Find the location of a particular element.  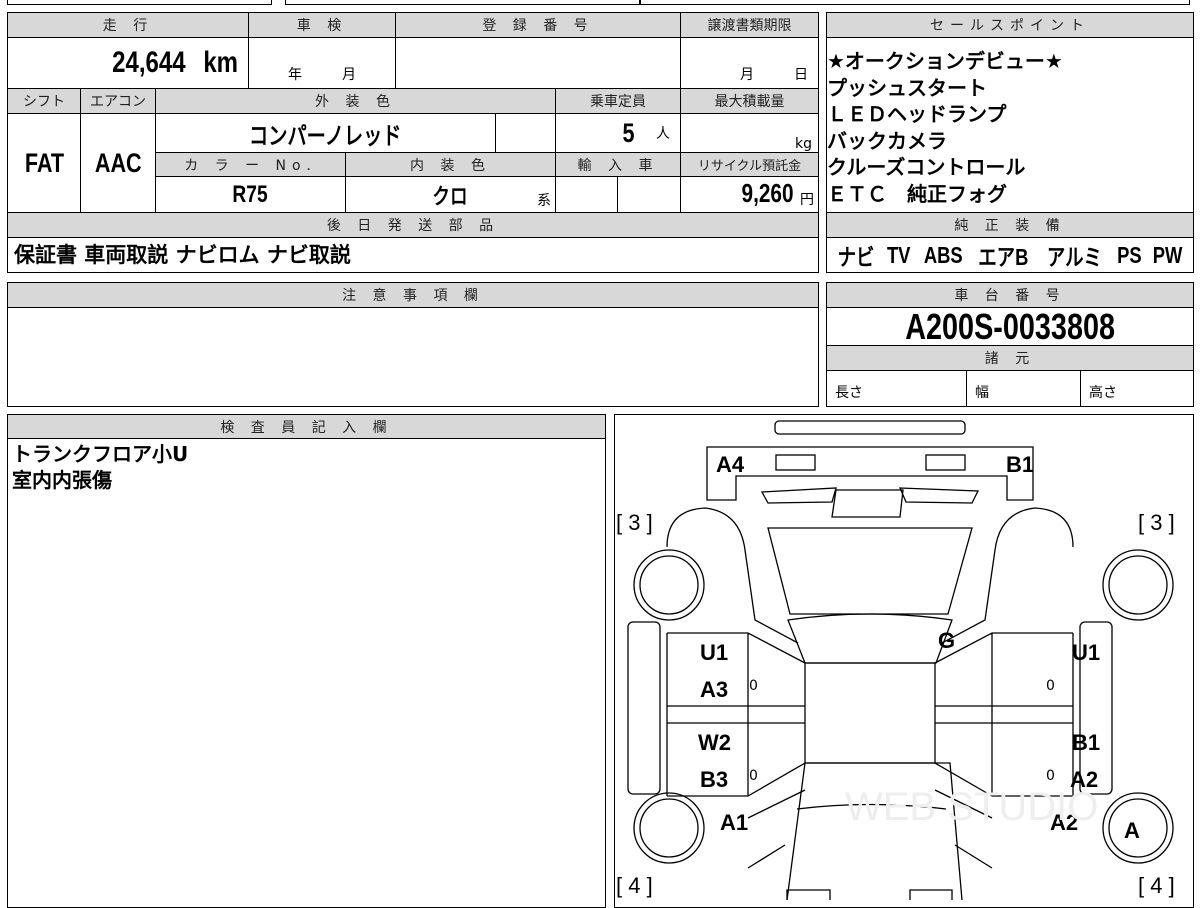

mark-3-left: [ 3 ] is located at coordinates (634, 522).